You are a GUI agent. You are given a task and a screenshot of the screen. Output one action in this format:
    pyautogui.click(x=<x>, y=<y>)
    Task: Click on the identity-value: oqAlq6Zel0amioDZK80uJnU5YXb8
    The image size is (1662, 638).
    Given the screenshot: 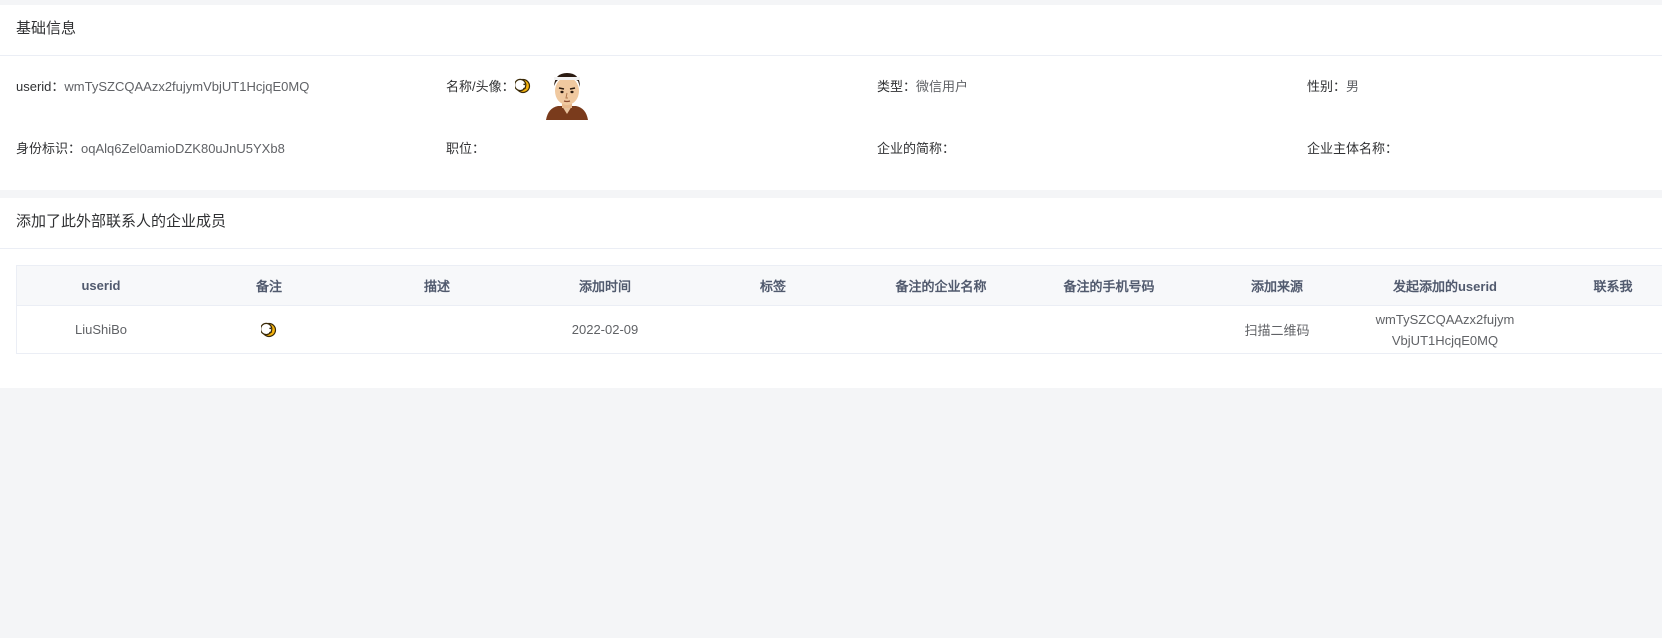 What is the action you would take?
    pyautogui.click(x=183, y=148)
    